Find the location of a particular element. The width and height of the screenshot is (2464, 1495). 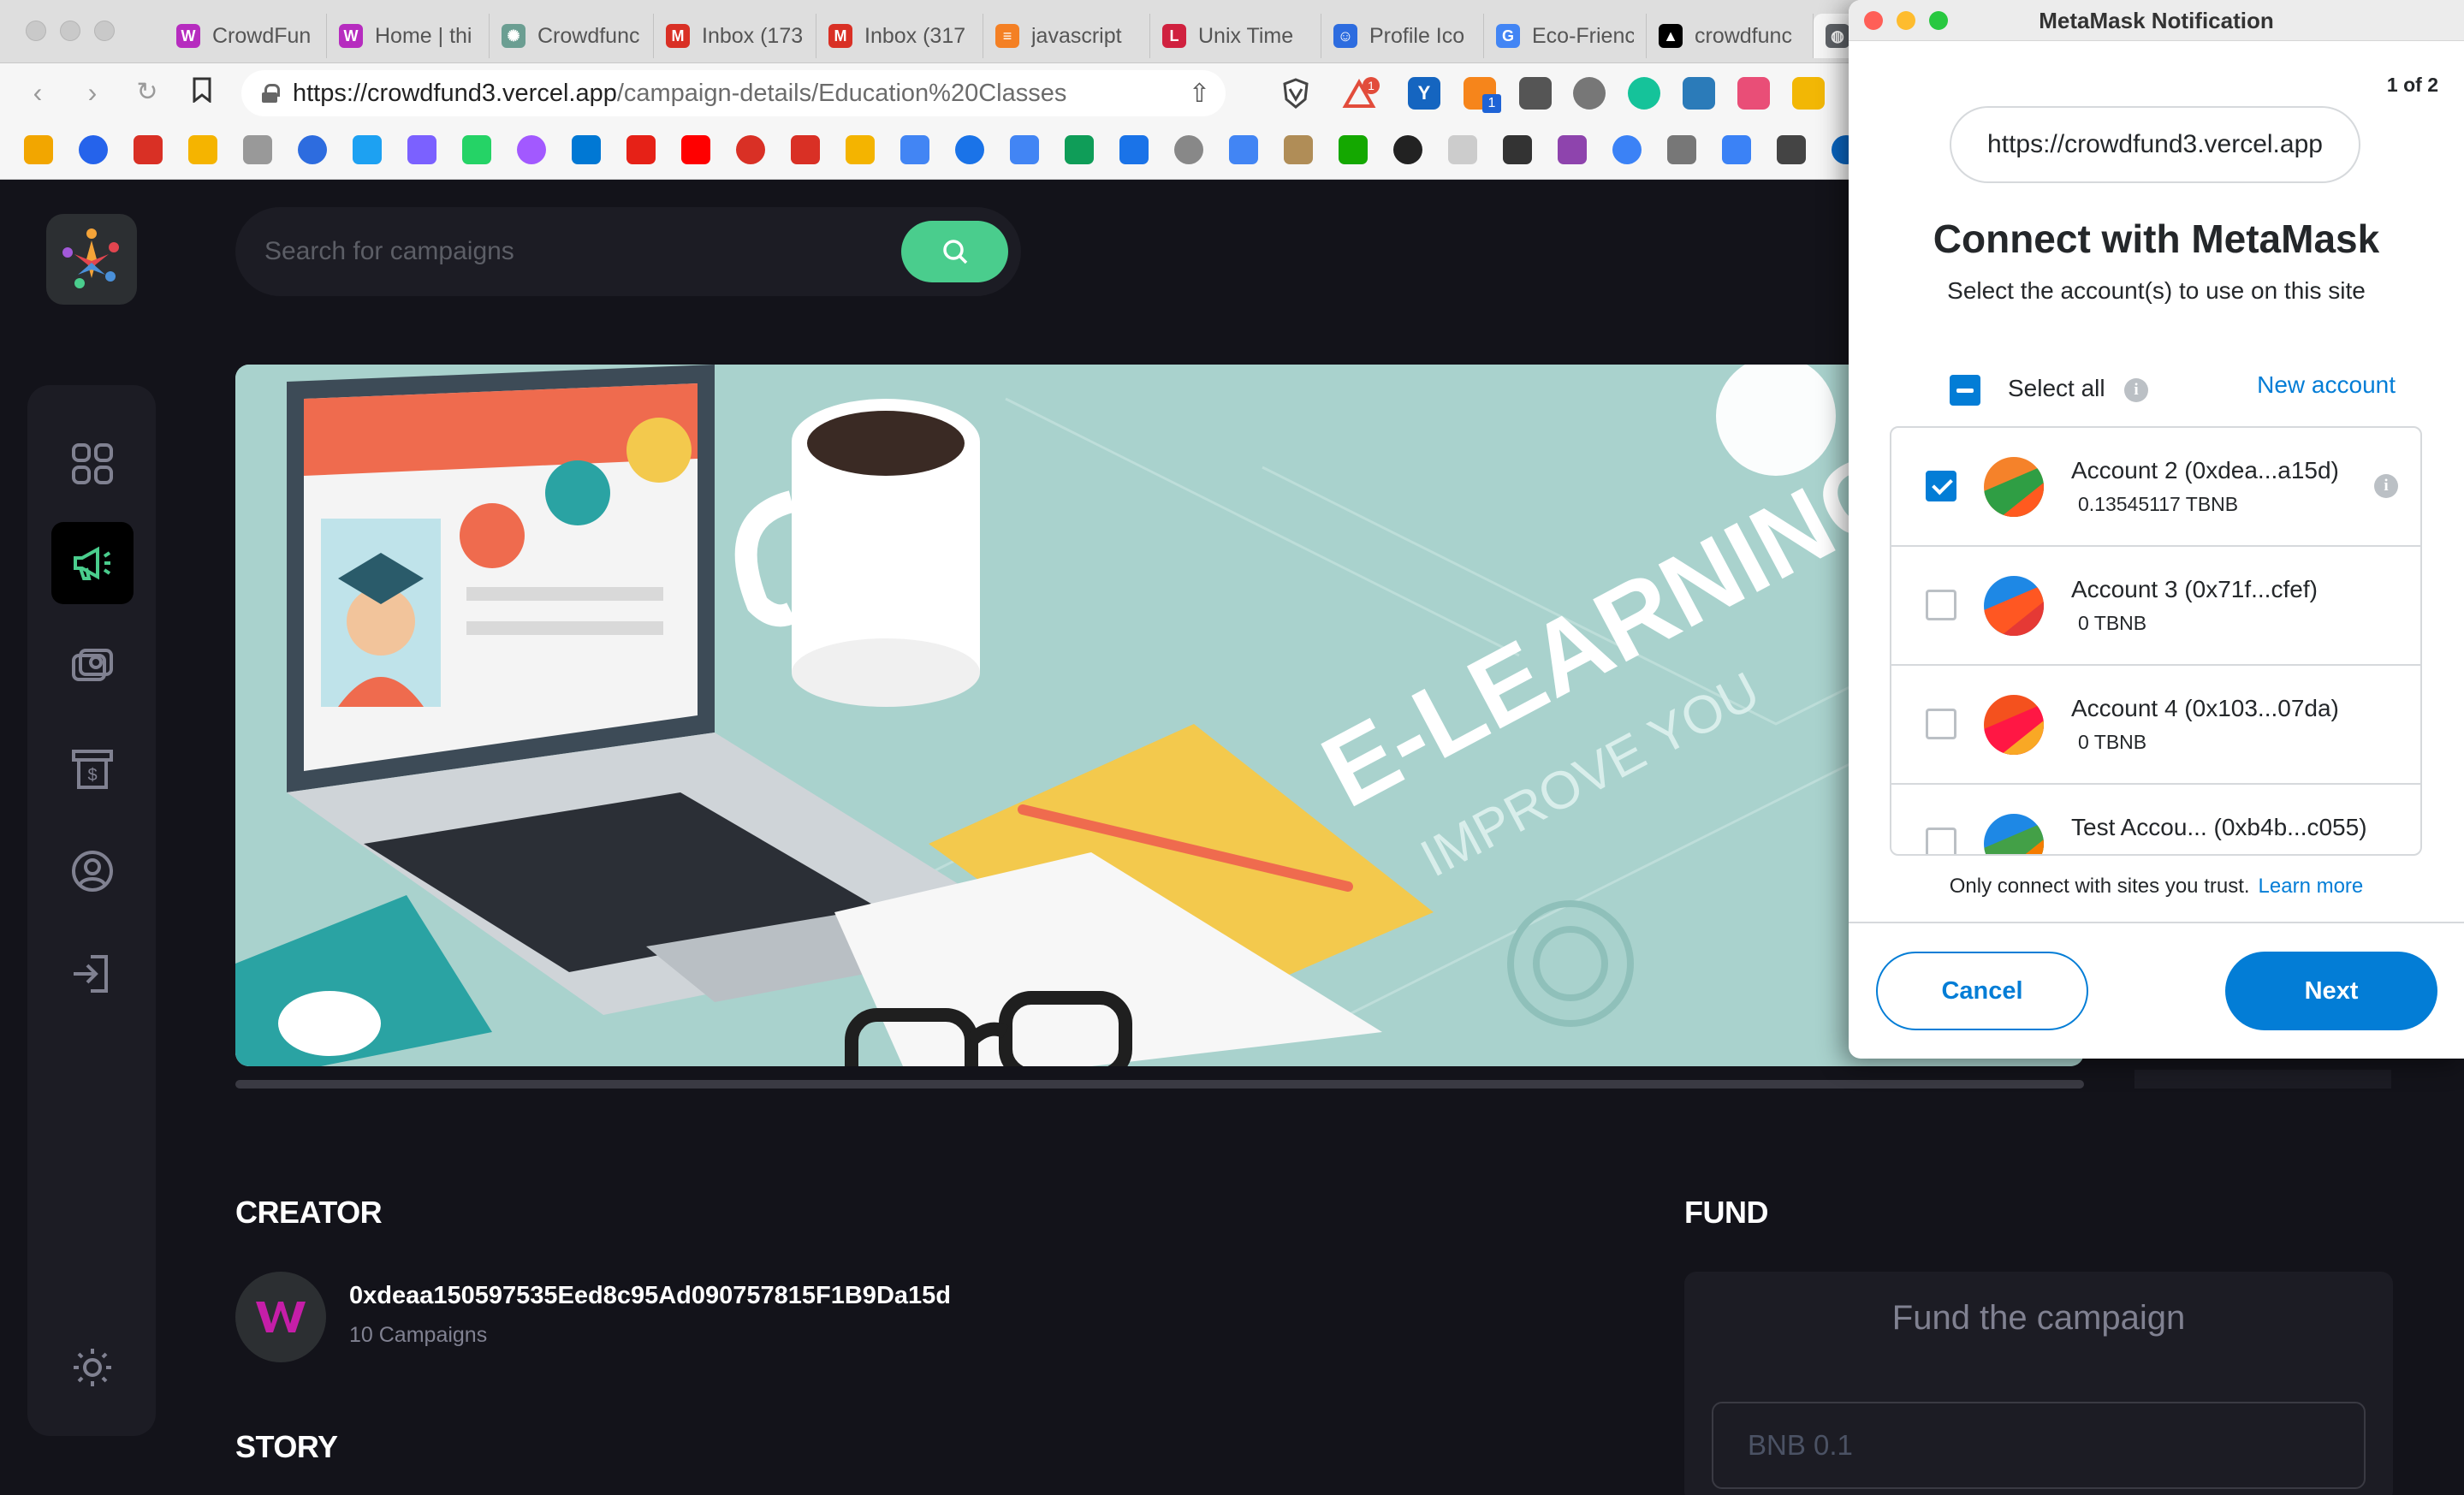

tab-title: javascript is located at coordinates (1076, 35).